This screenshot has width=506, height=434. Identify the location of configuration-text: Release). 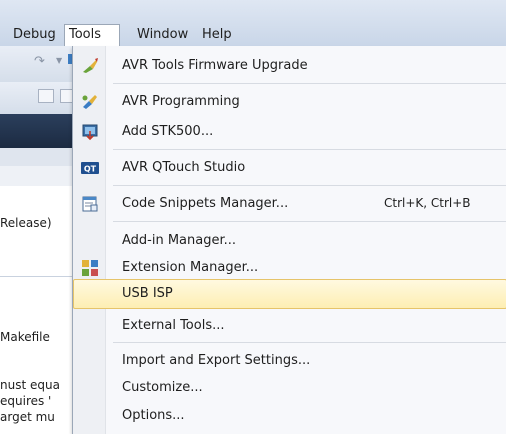
(26, 223).